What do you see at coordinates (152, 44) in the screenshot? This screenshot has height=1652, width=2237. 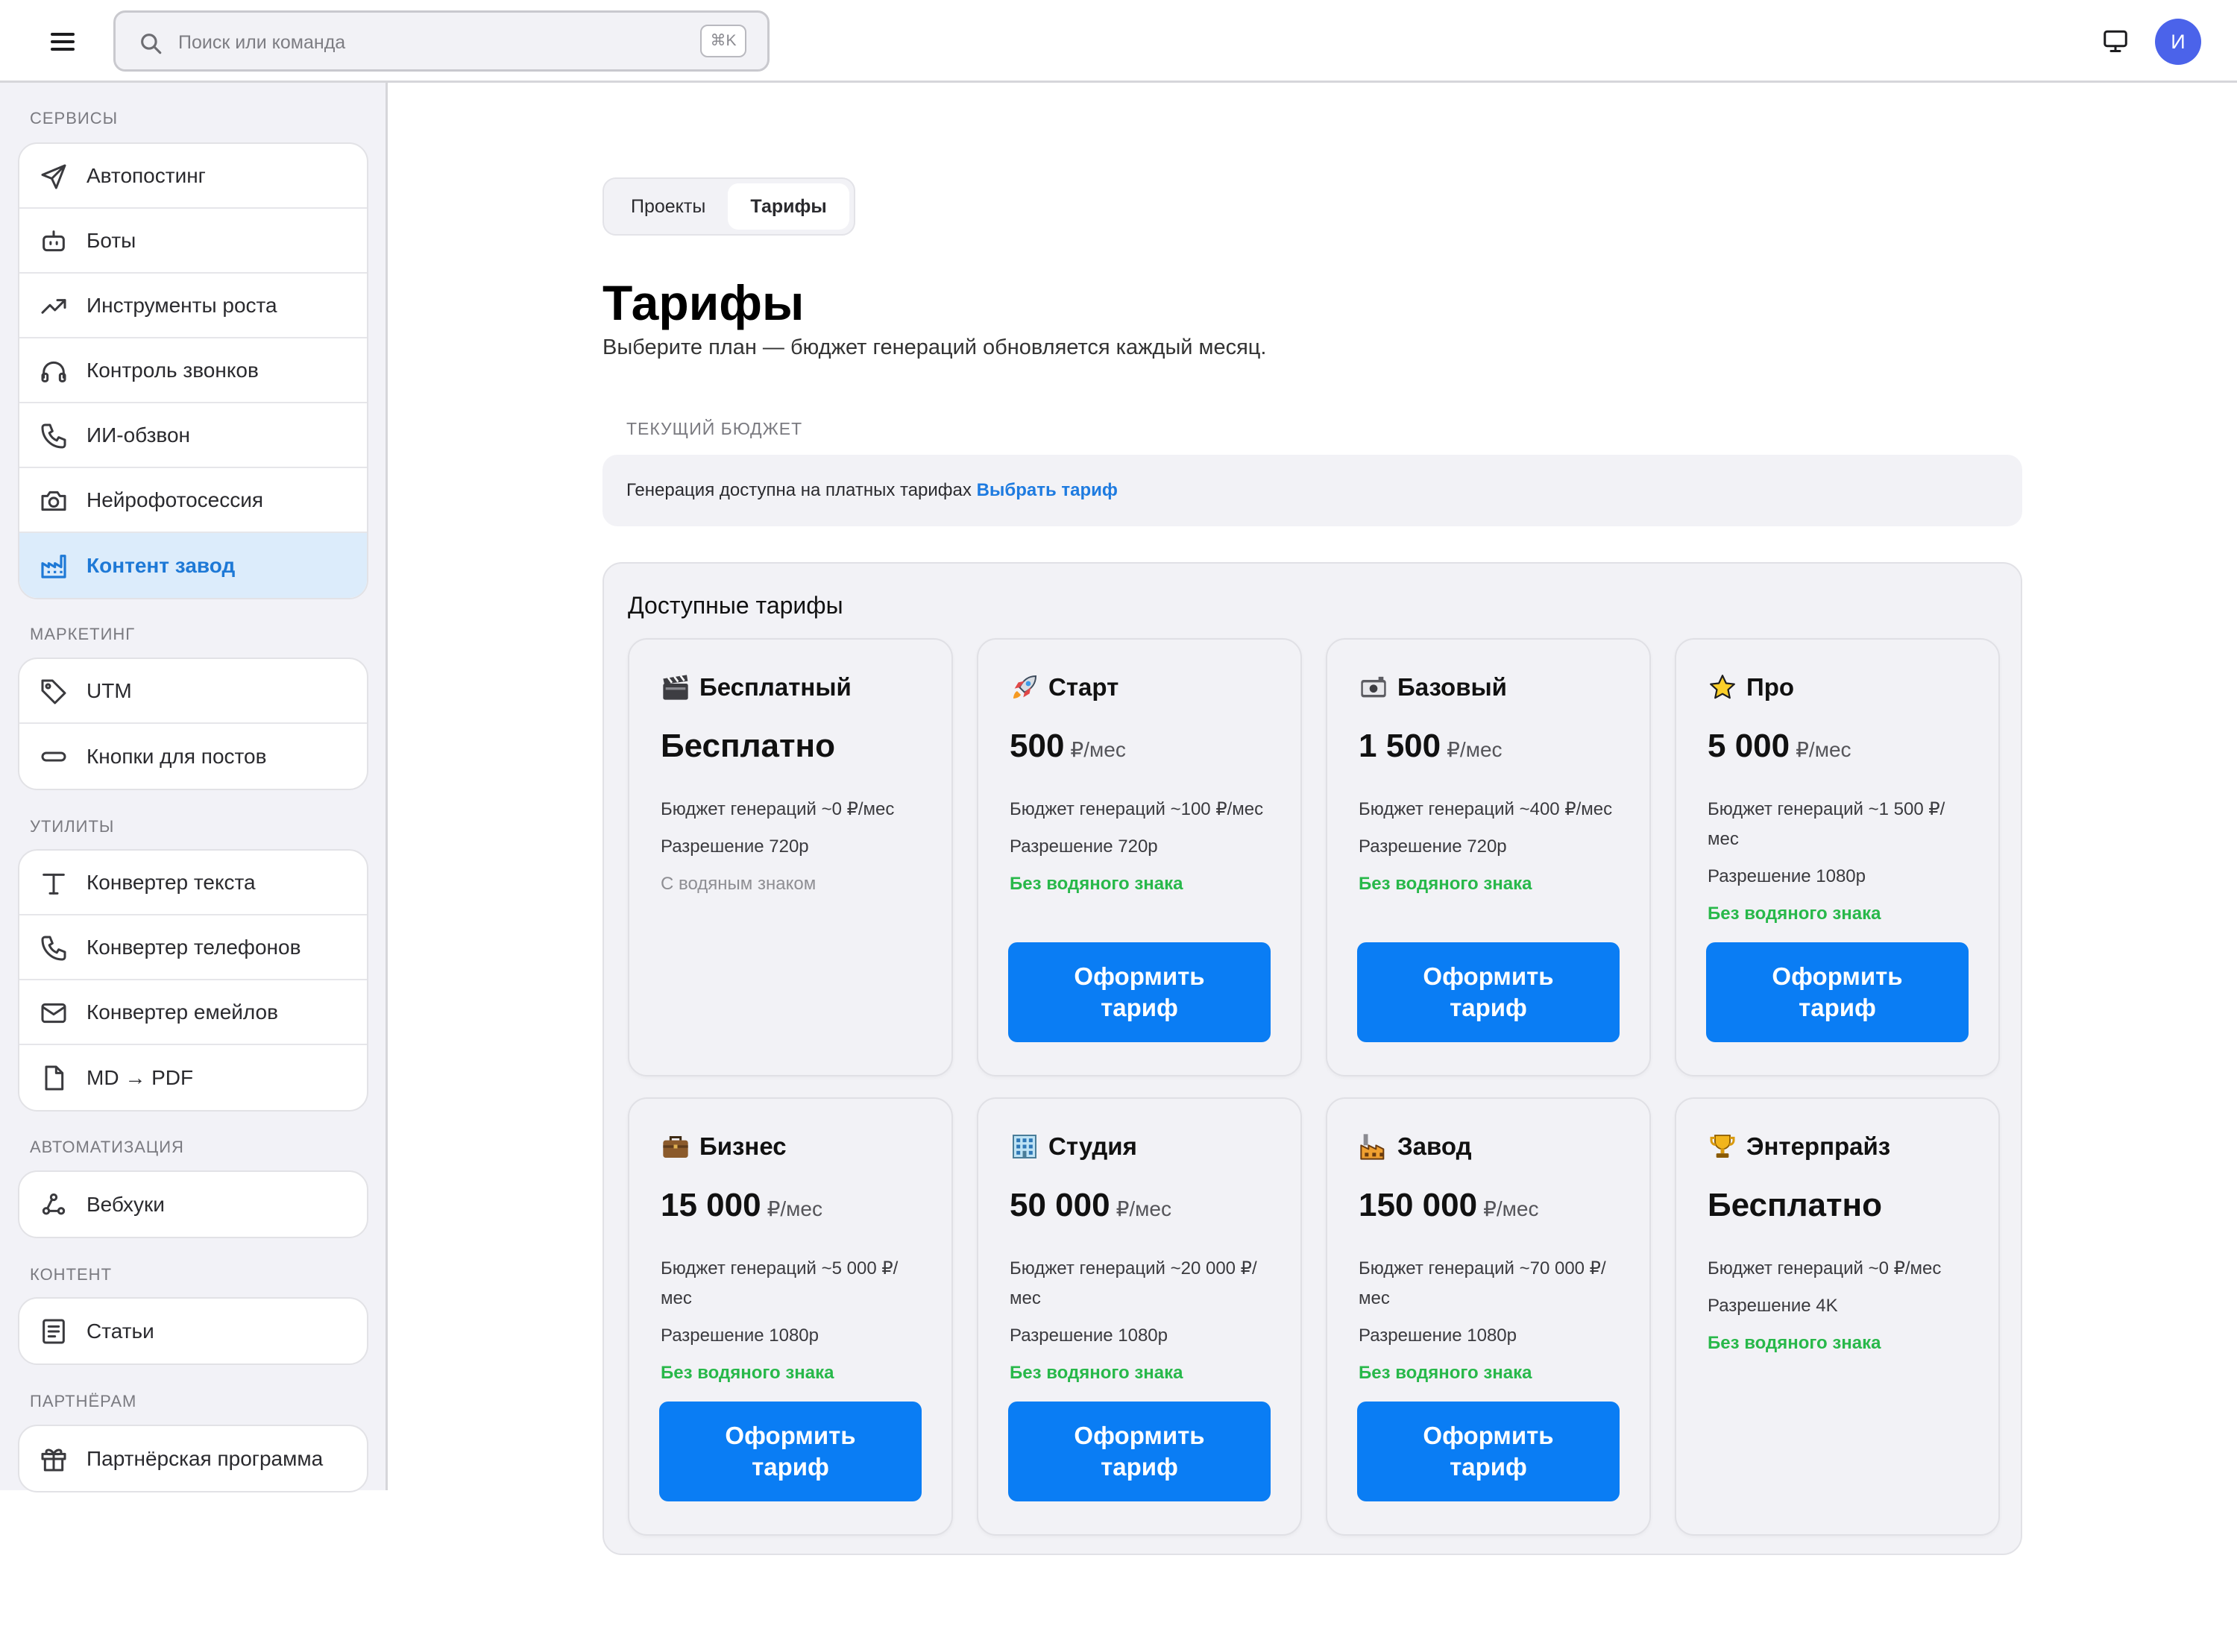 I see `search-icon` at bounding box center [152, 44].